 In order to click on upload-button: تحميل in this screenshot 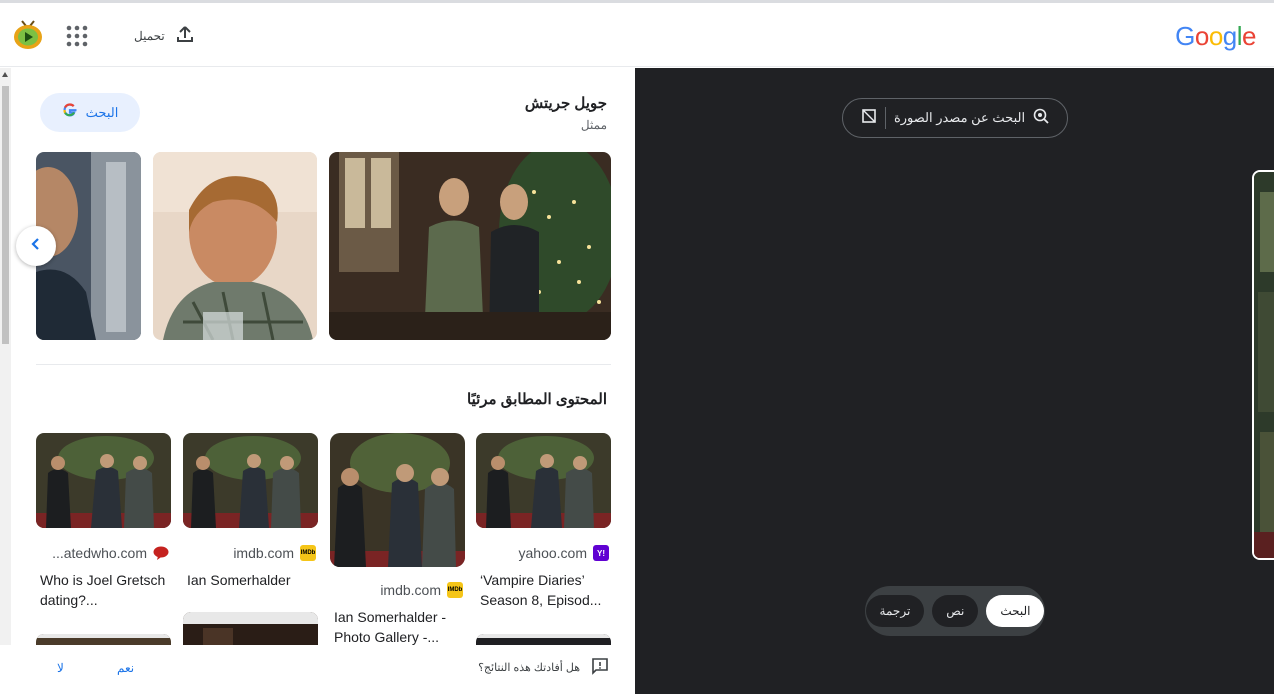, I will do `click(164, 36)`.